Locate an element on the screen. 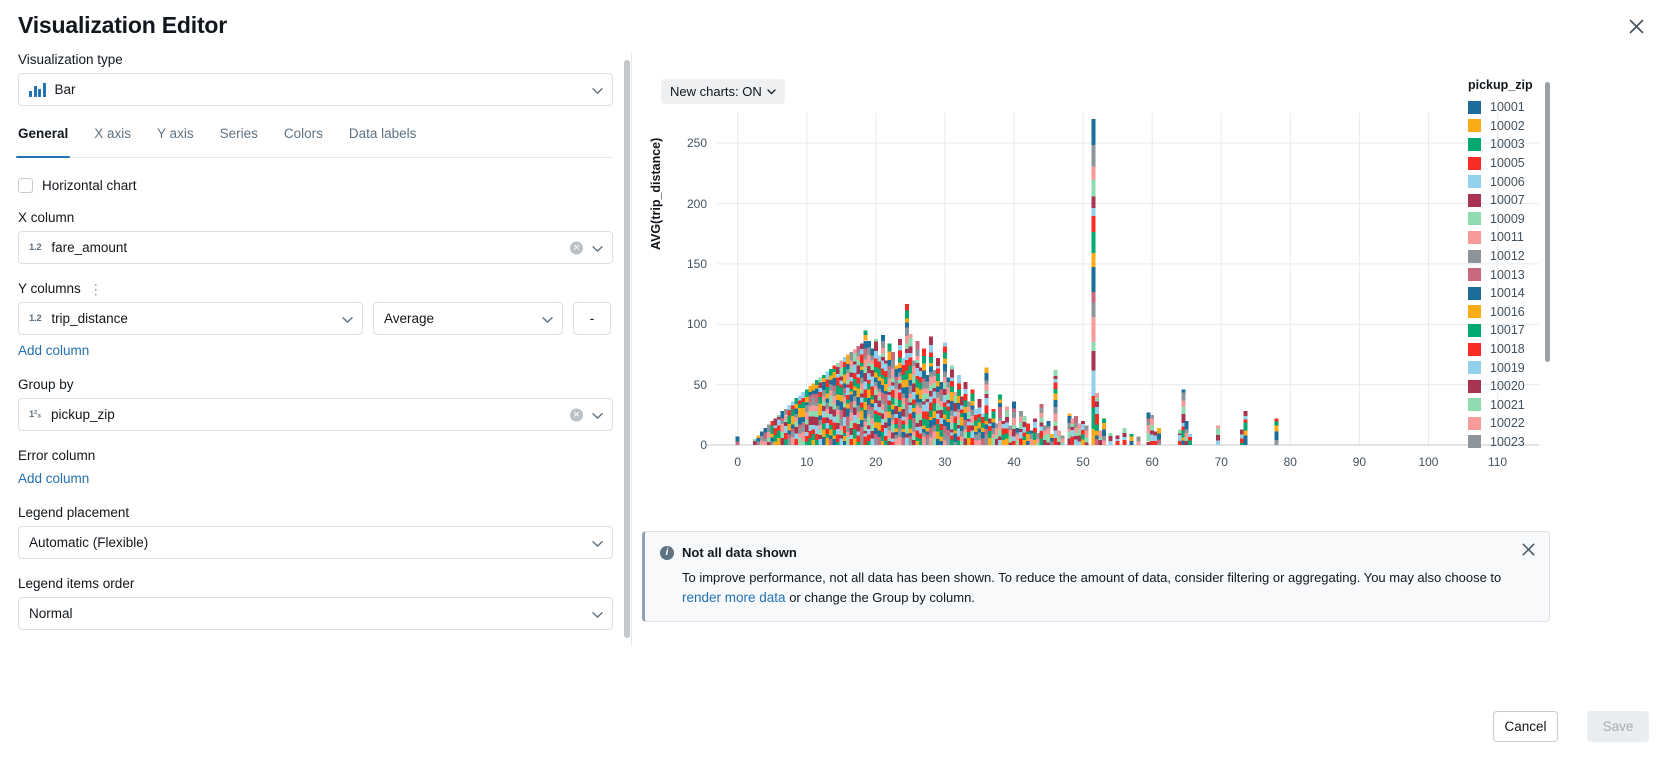 The height and width of the screenshot is (763, 1671). y-columns-label: Y columns is located at coordinates (49, 288).